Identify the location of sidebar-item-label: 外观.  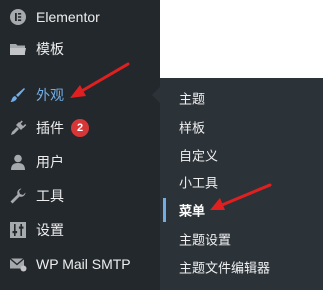
(50, 95).